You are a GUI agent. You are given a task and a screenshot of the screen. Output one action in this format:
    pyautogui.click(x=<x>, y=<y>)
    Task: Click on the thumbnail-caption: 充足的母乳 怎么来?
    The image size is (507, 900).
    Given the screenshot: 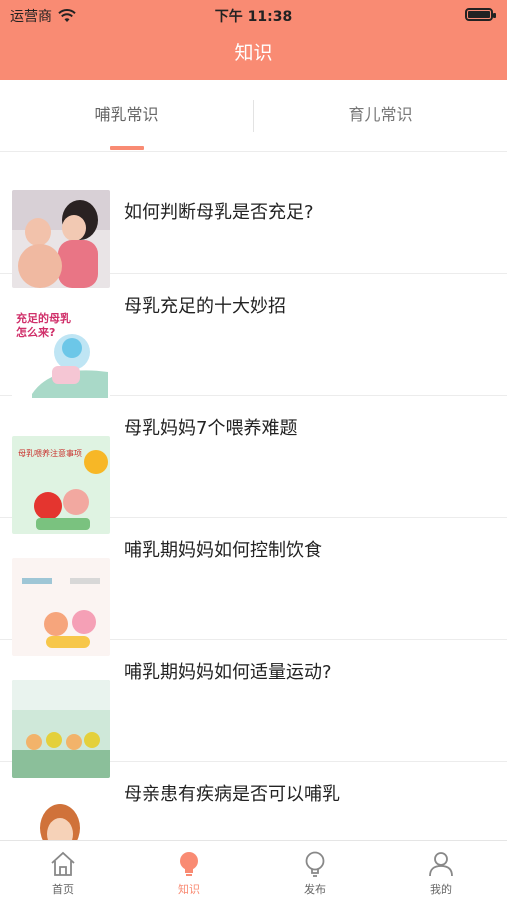 What is the action you would take?
    pyautogui.click(x=43, y=325)
    